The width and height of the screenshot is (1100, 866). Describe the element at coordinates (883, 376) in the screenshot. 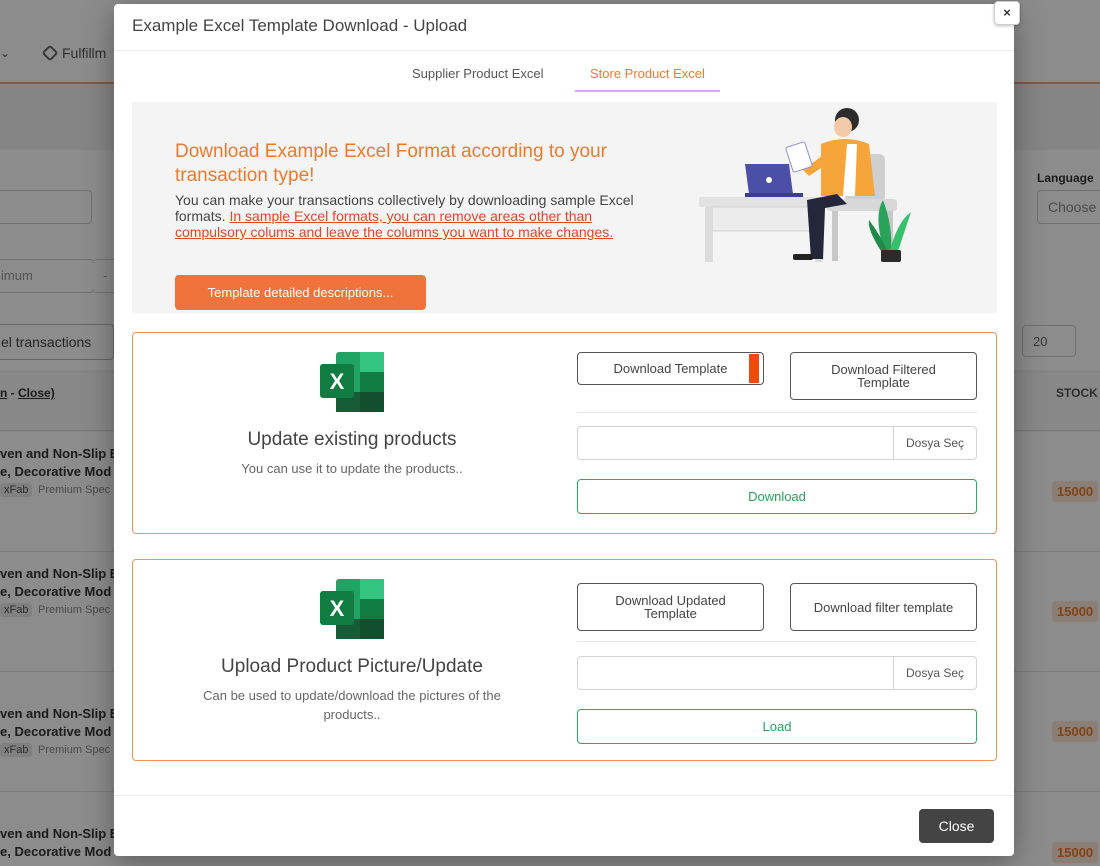

I see `download-filtered-template-button: Download Filtered Template` at that location.